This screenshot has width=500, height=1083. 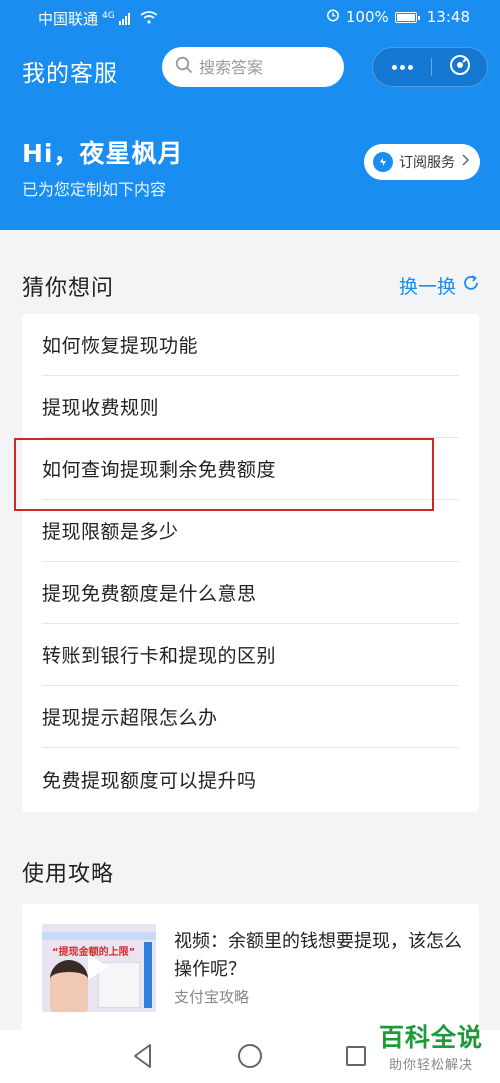 What do you see at coordinates (250, 779) in the screenshot?
I see `question-item: 免费提现额度可以提升吗` at bounding box center [250, 779].